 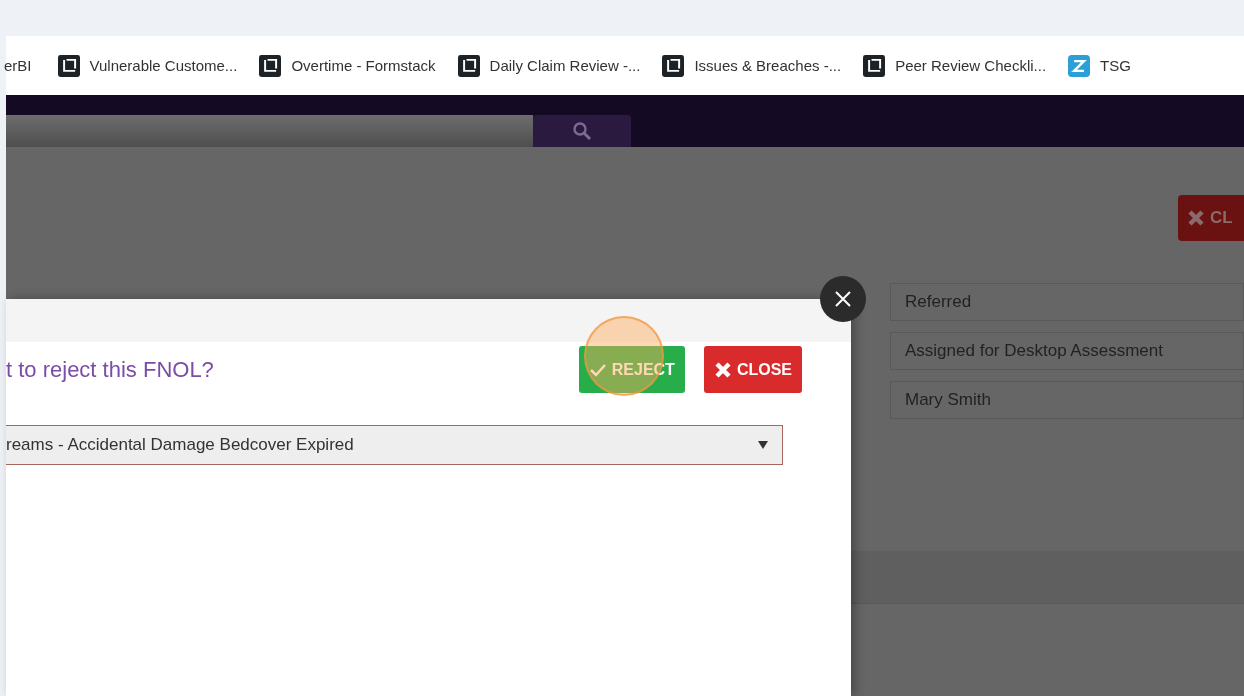 I want to click on check-icon, so click(x=597, y=369).